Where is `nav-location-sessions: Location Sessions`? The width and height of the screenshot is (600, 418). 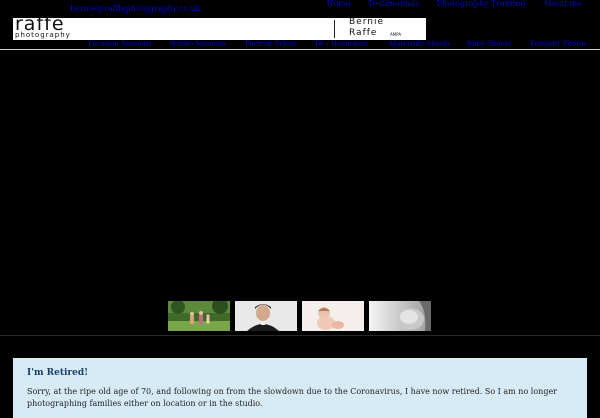
nav-location-sessions: Location Sessions is located at coordinates (120, 44).